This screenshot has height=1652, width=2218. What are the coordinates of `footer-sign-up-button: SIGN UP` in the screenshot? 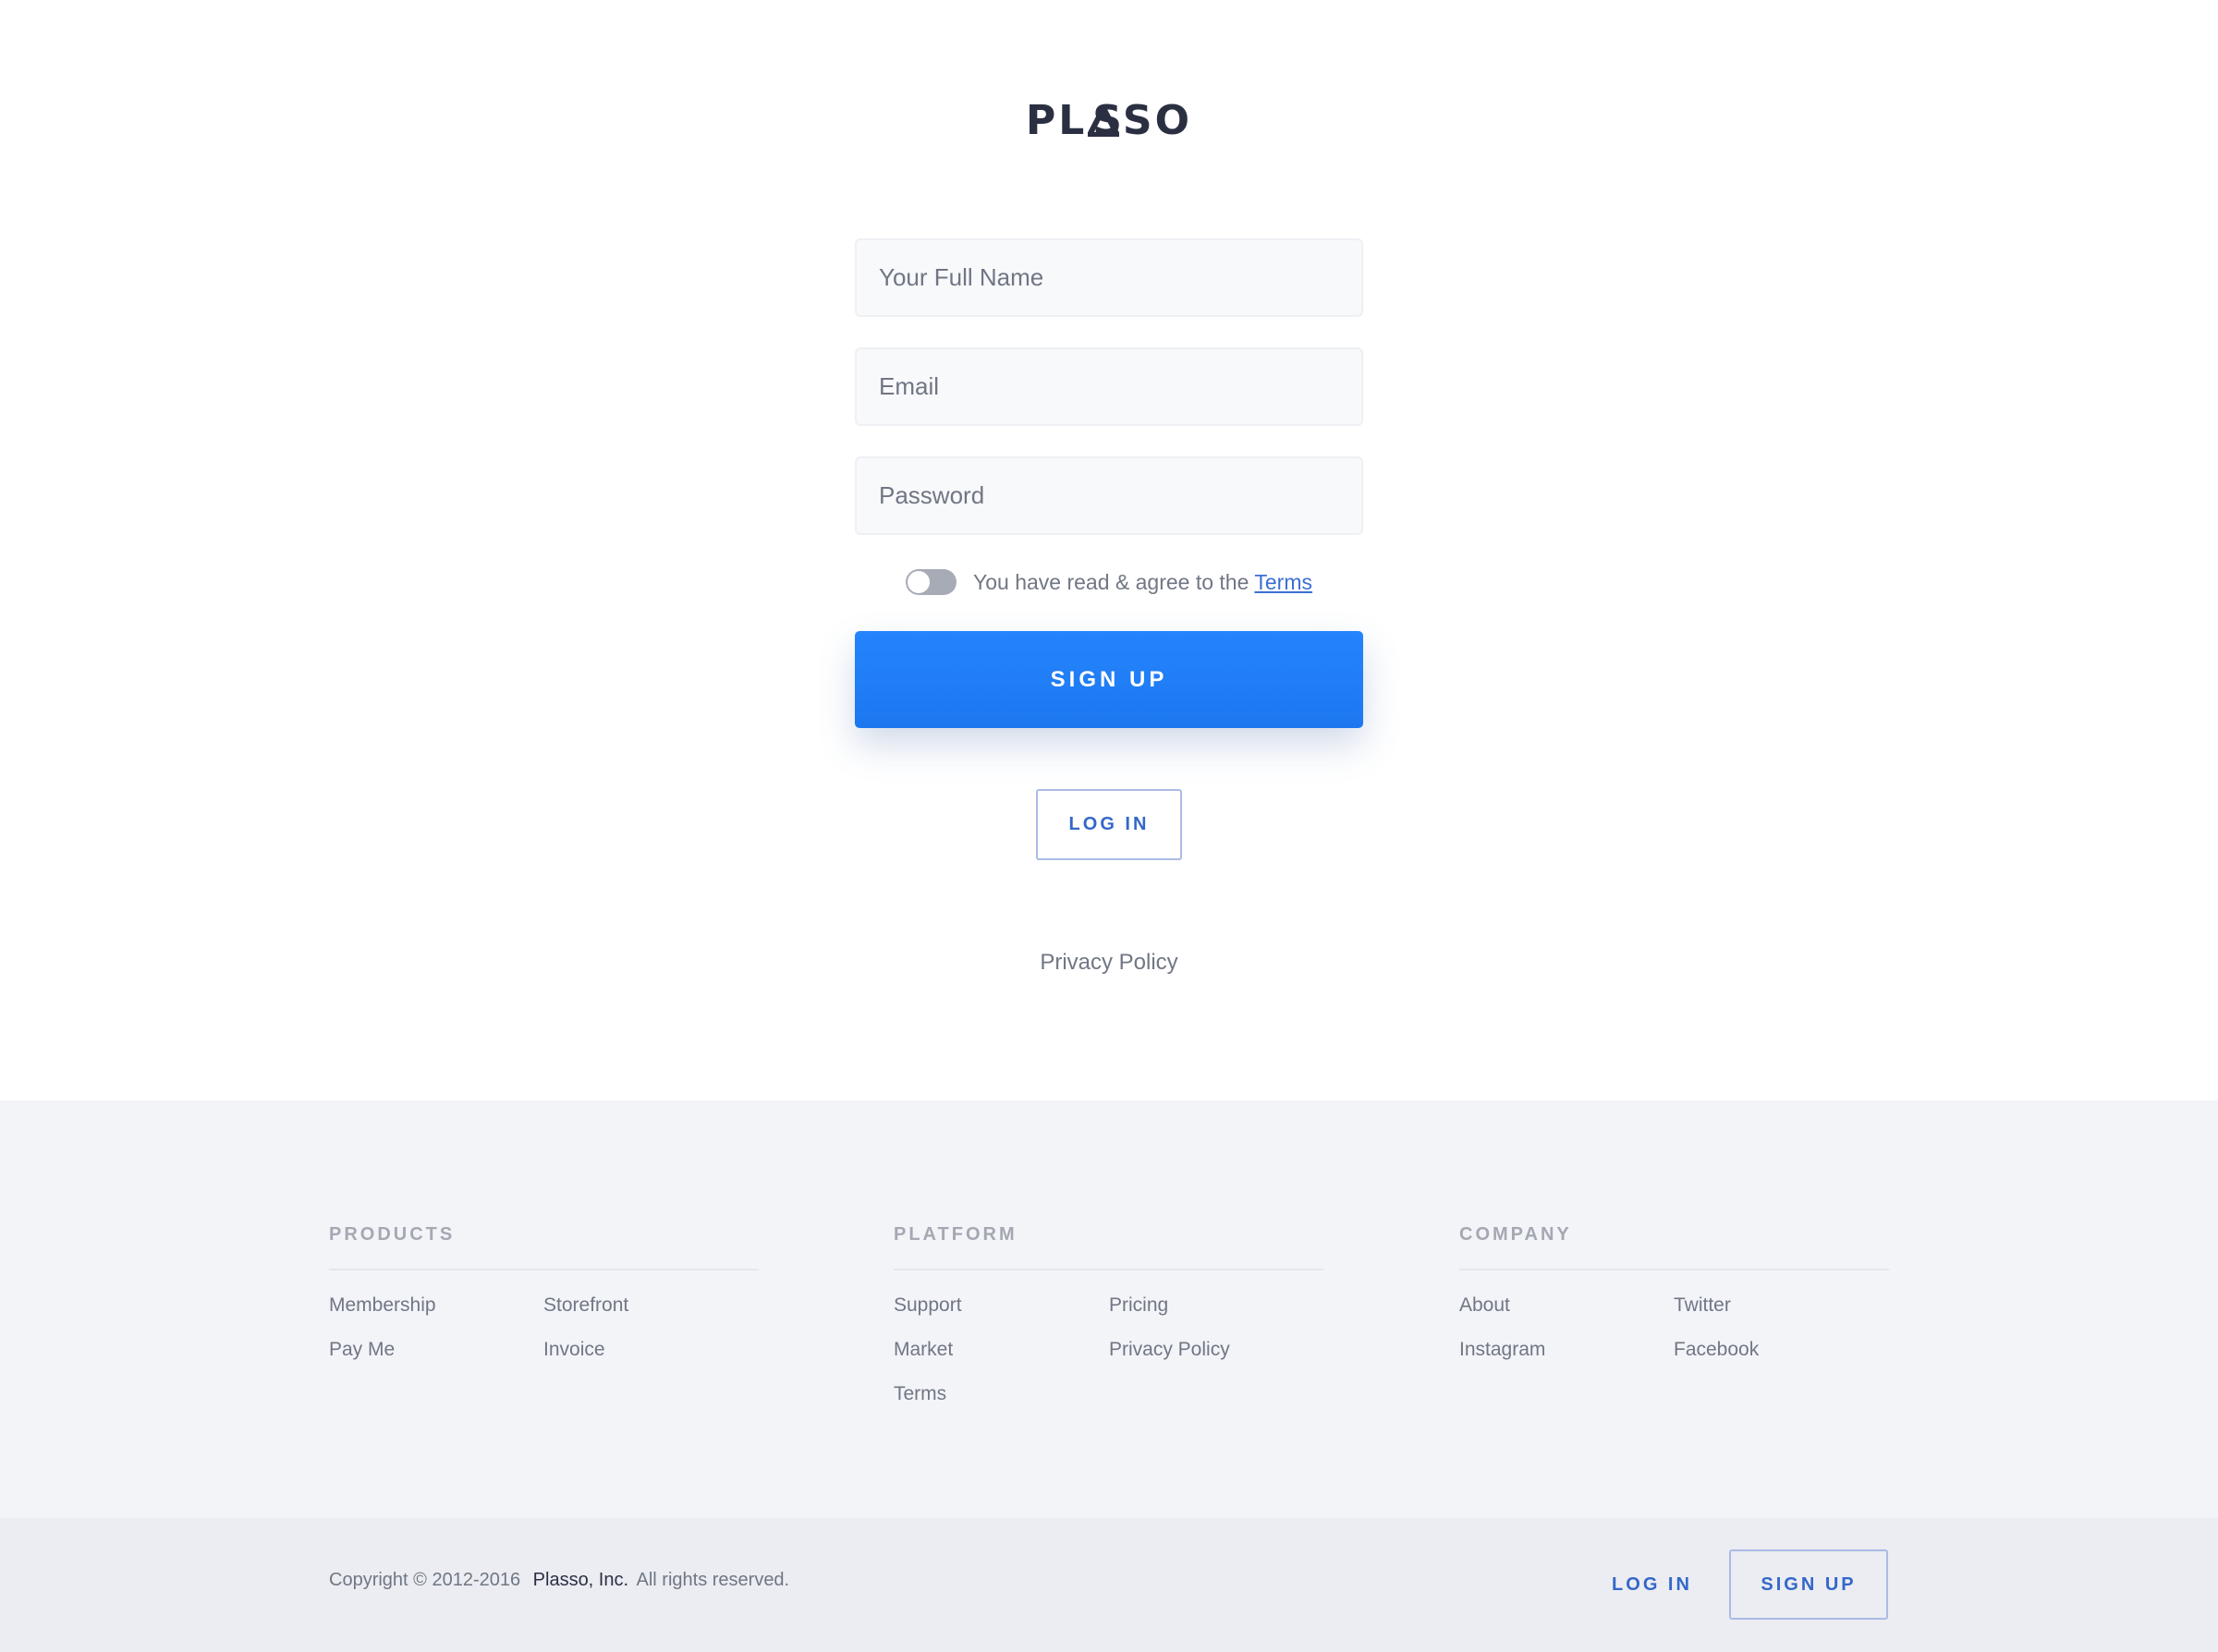 It's located at (1808, 1584).